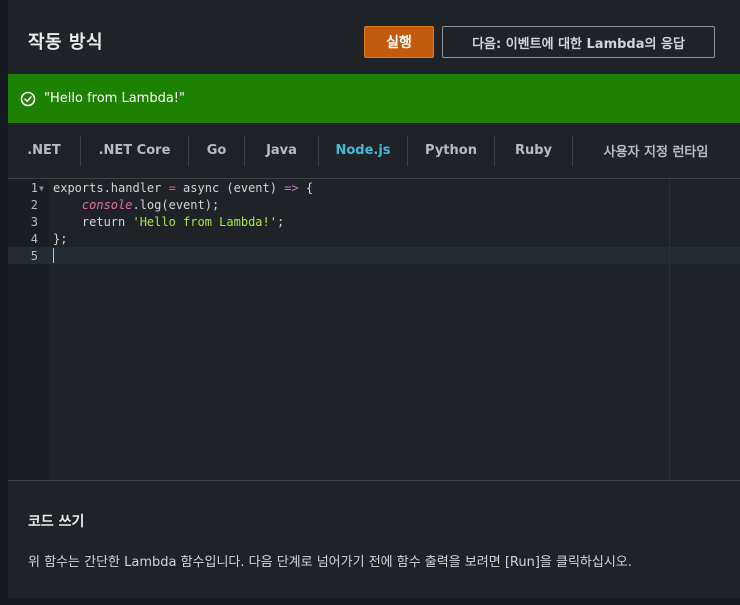 This screenshot has width=740, height=605. I want to click on success-message: "Hello from Lambda!", so click(114, 98).